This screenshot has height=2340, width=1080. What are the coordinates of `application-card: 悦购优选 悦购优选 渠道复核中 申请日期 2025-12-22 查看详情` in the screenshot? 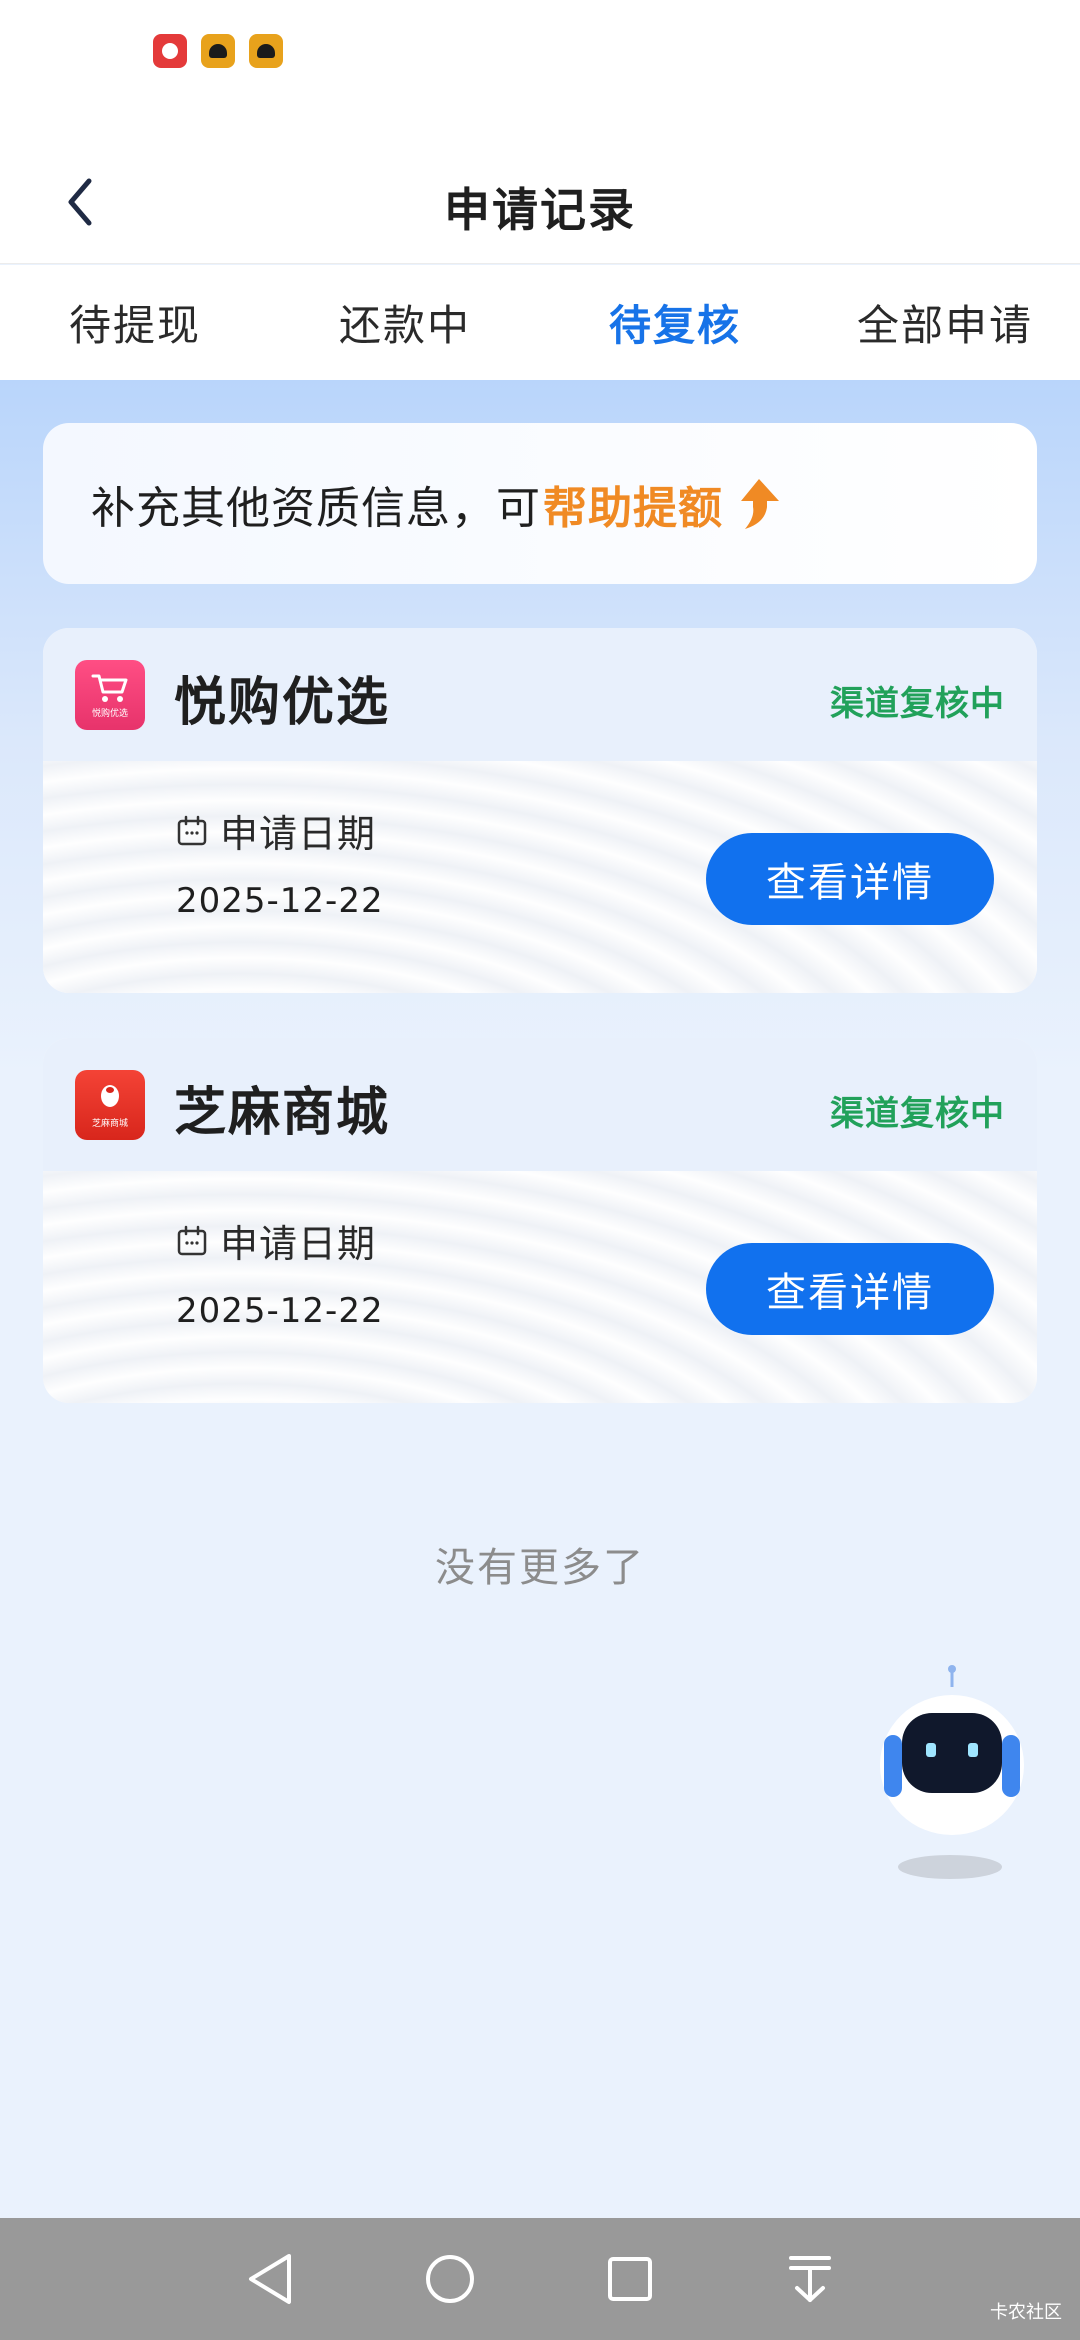 It's located at (540, 810).